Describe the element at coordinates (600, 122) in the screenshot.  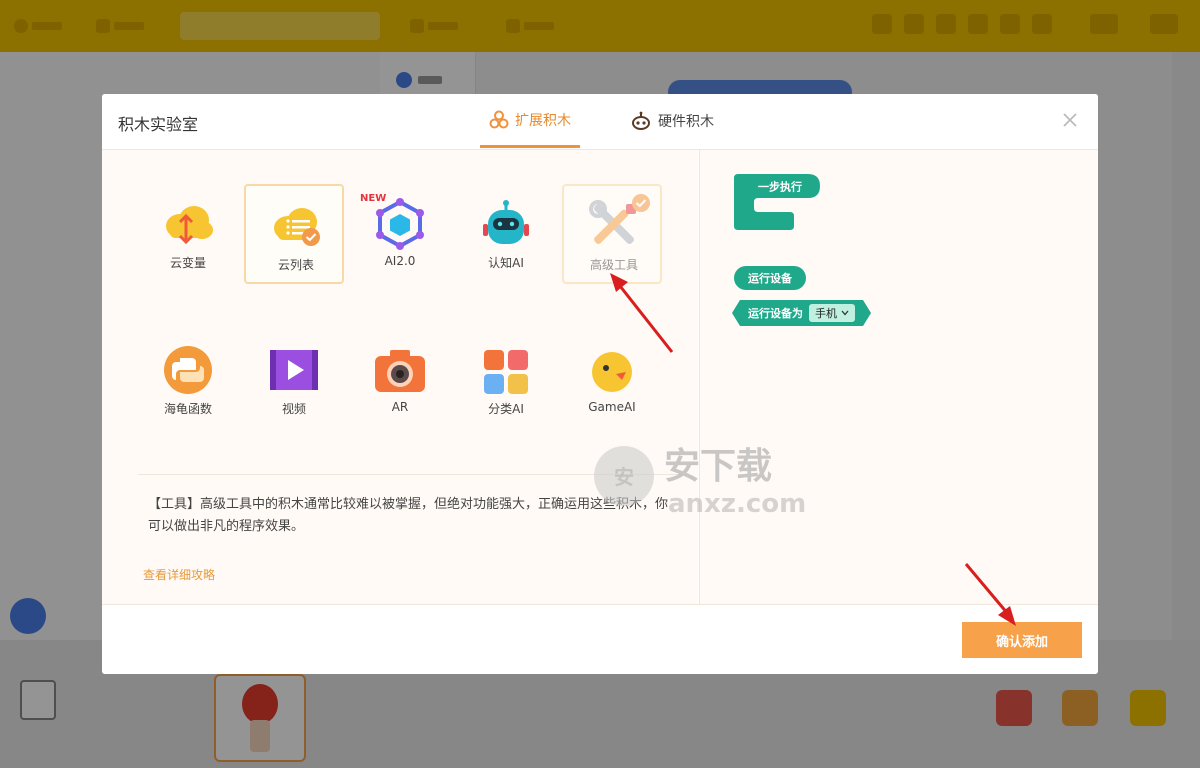
I see `dialog-header: 积木实验室 扩展积木 硬件积木` at that location.